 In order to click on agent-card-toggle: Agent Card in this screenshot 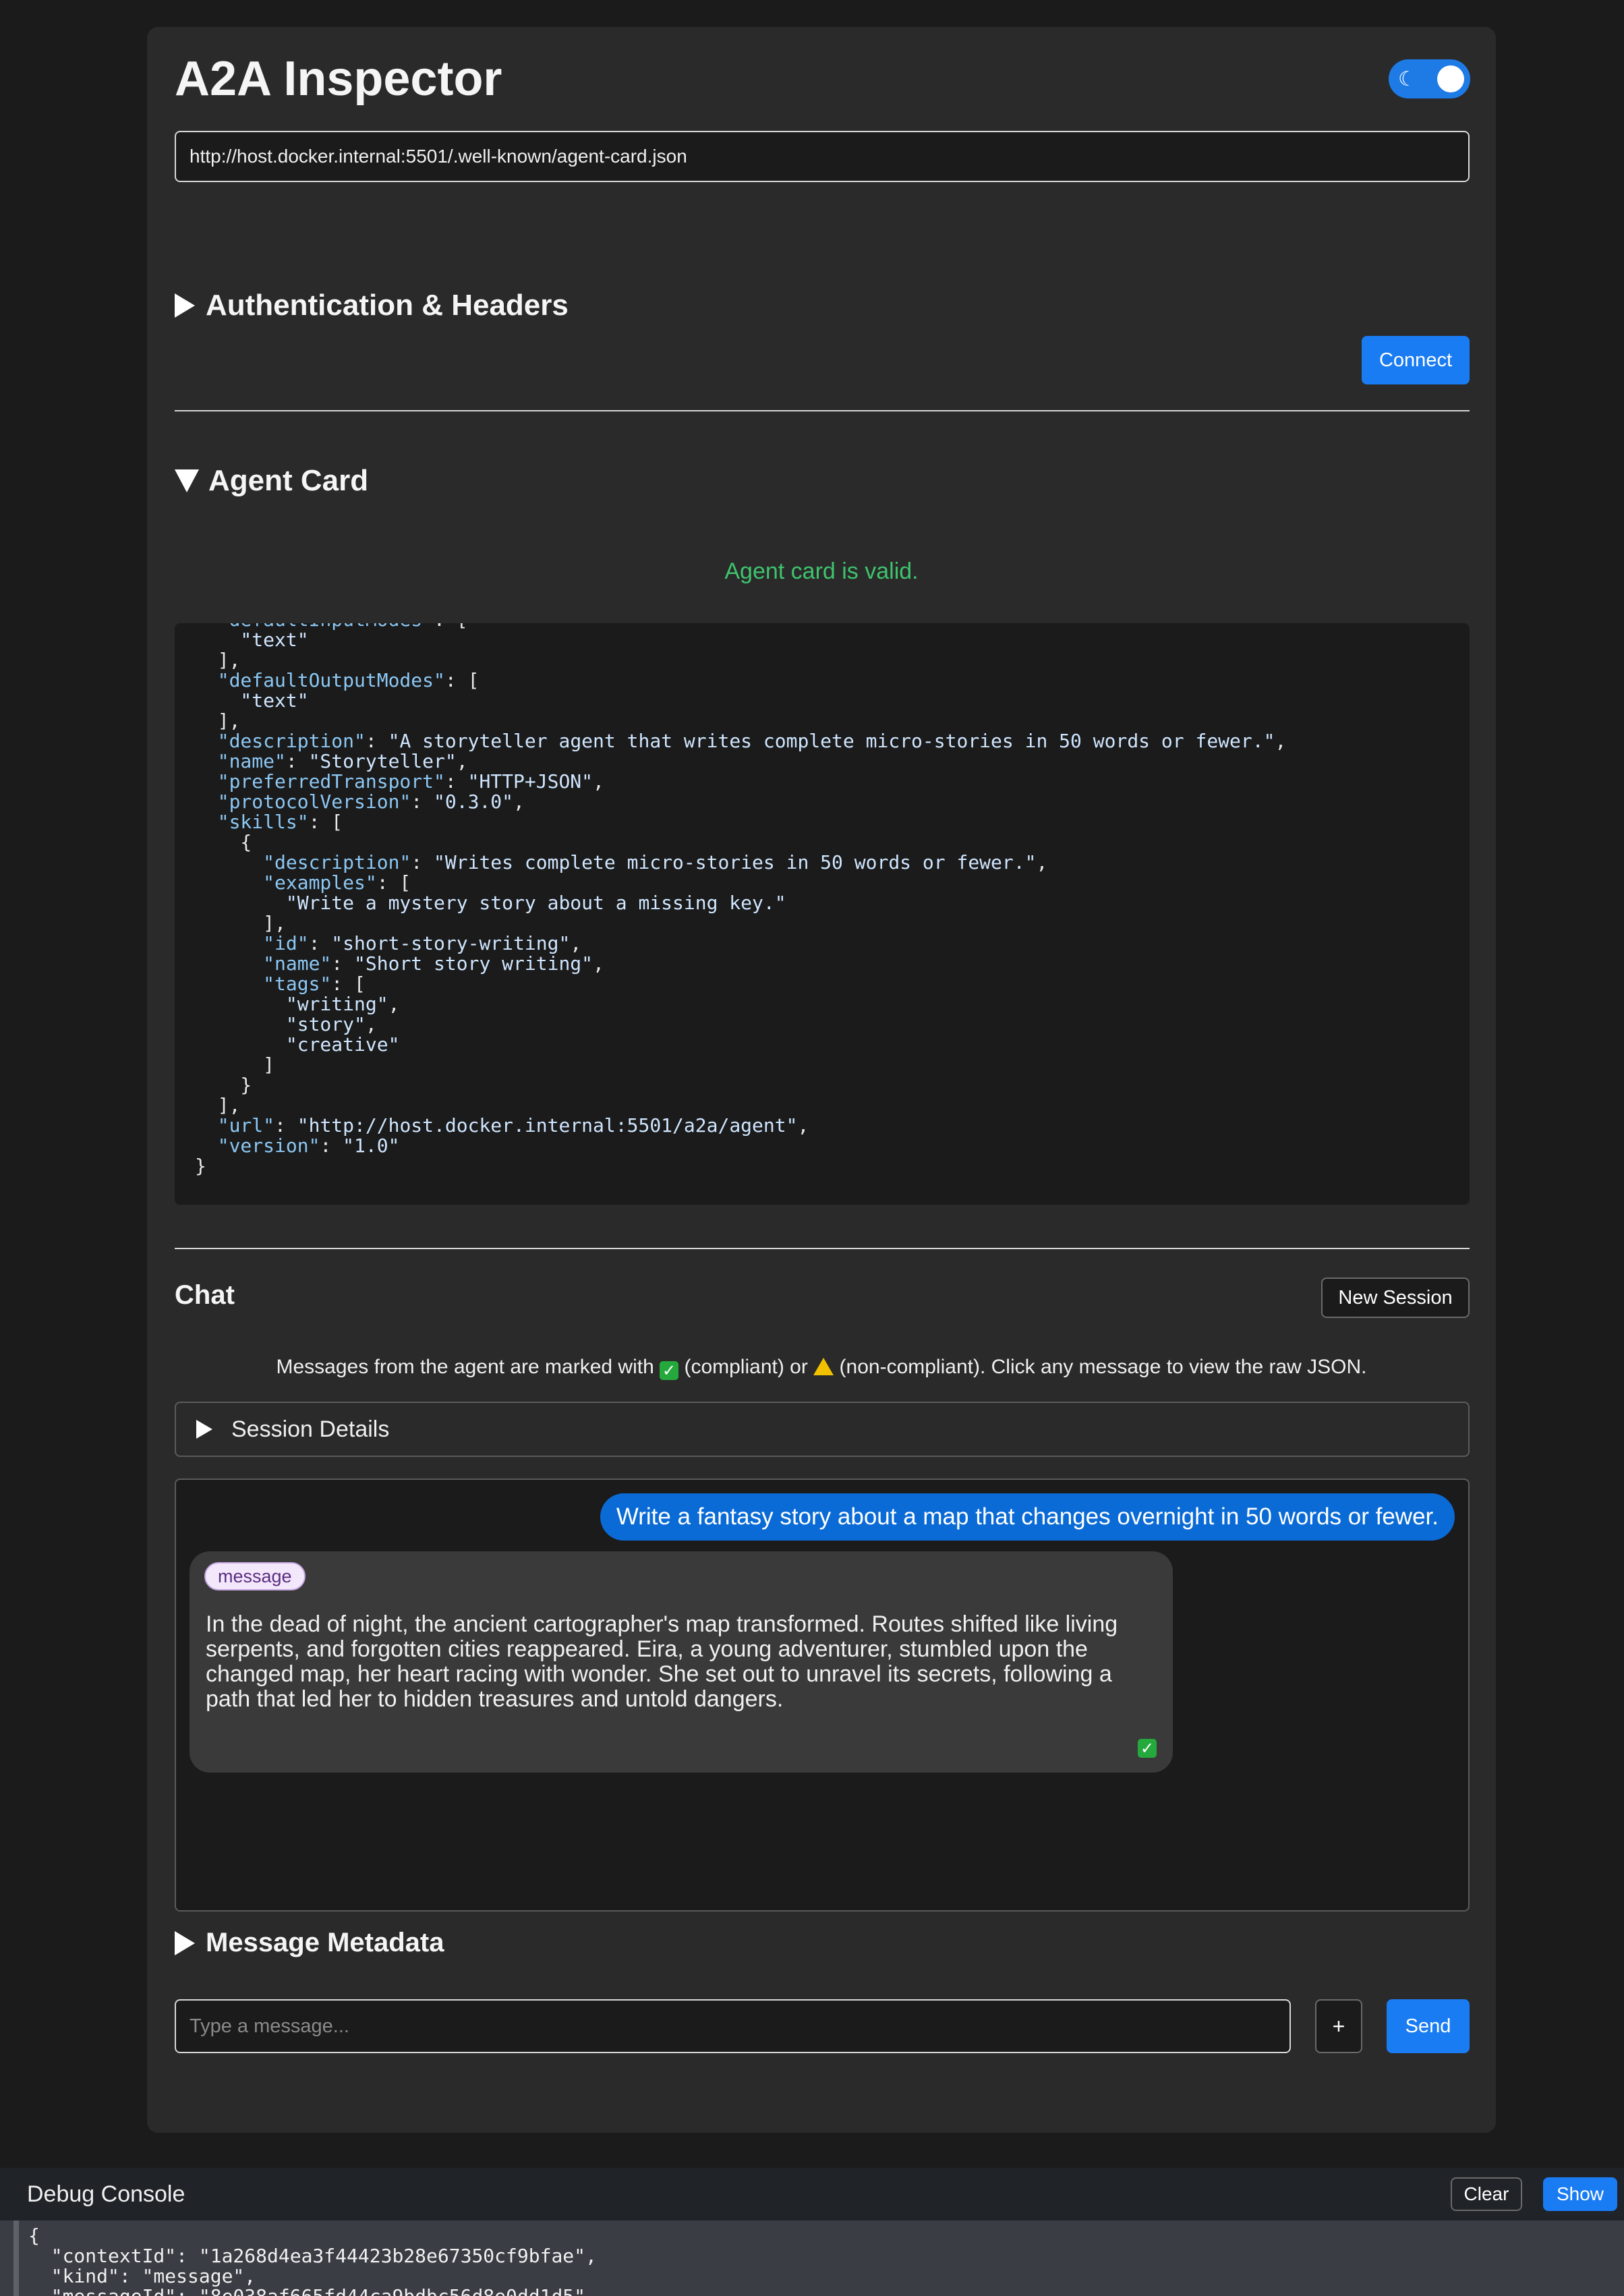, I will do `click(271, 481)`.